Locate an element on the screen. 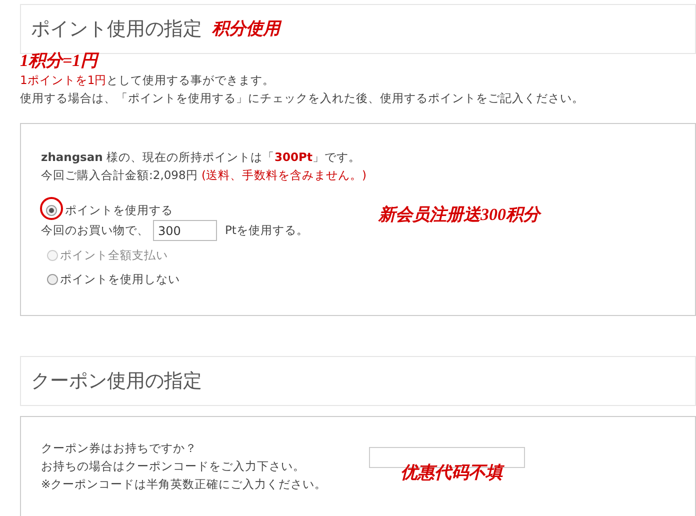 The height and width of the screenshot is (516, 696). section-title: クーポン使用の指定 is located at coordinates (116, 381).